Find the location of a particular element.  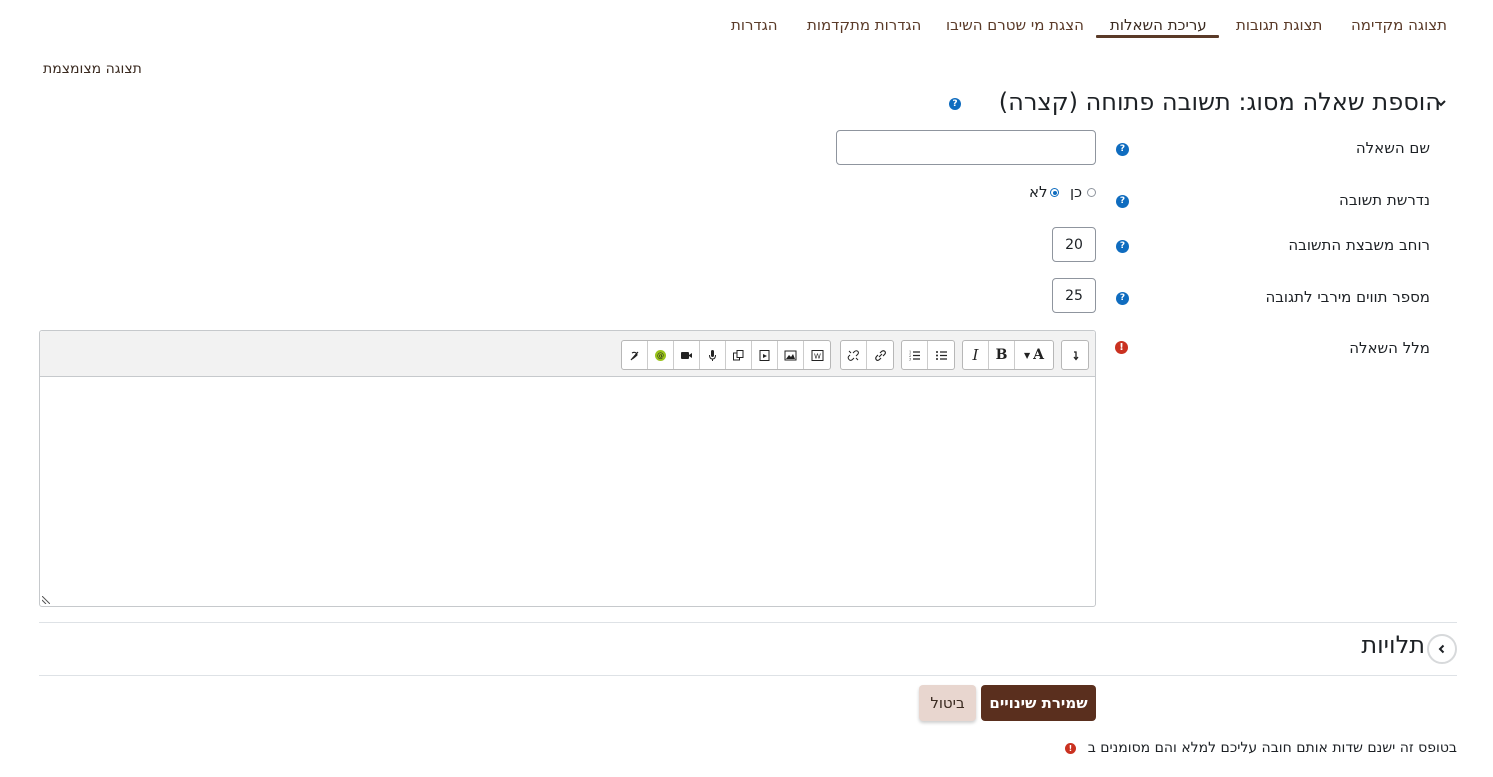

dependencies-toggle is located at coordinates (1442, 649).